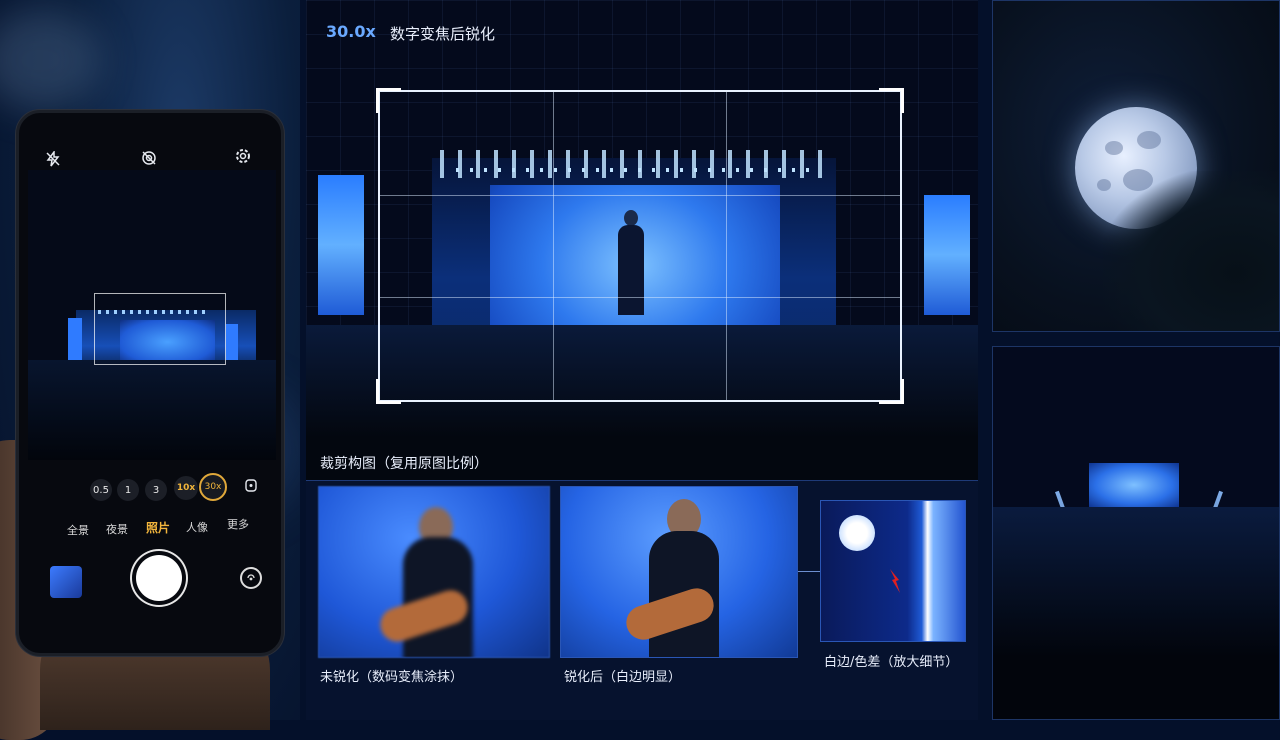 The image size is (1280, 740). Describe the element at coordinates (857, 533) in the screenshot. I see `light-source` at that location.